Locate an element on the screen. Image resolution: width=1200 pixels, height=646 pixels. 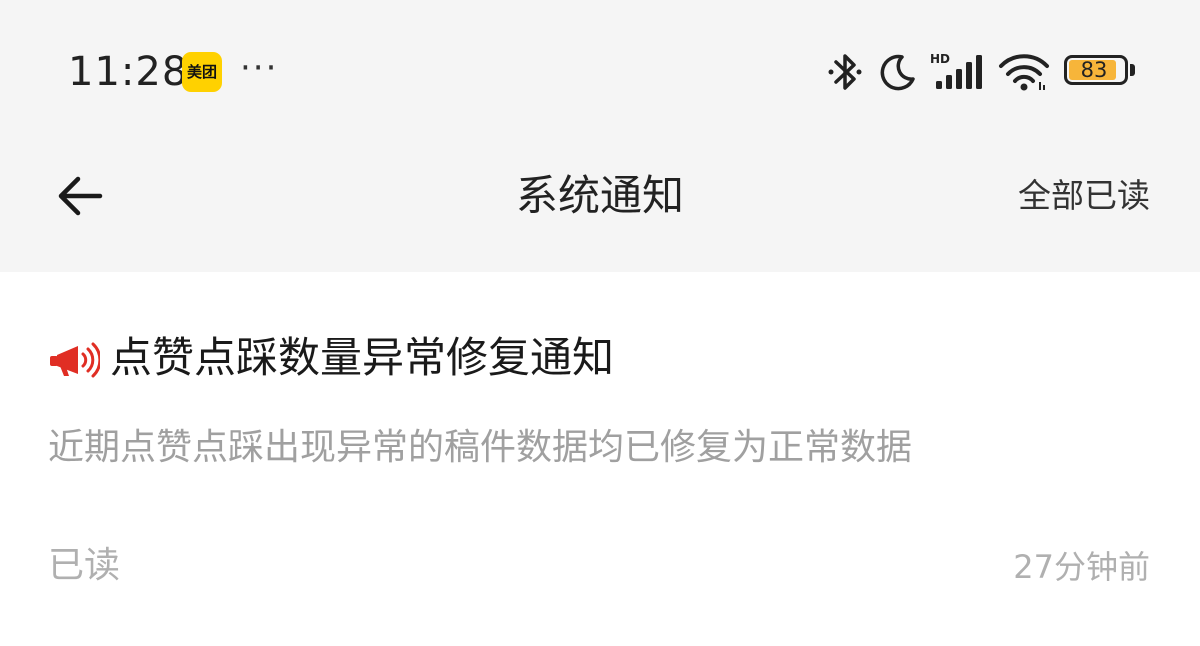
signal-hd-icon: HD is located at coordinates (957, 72).